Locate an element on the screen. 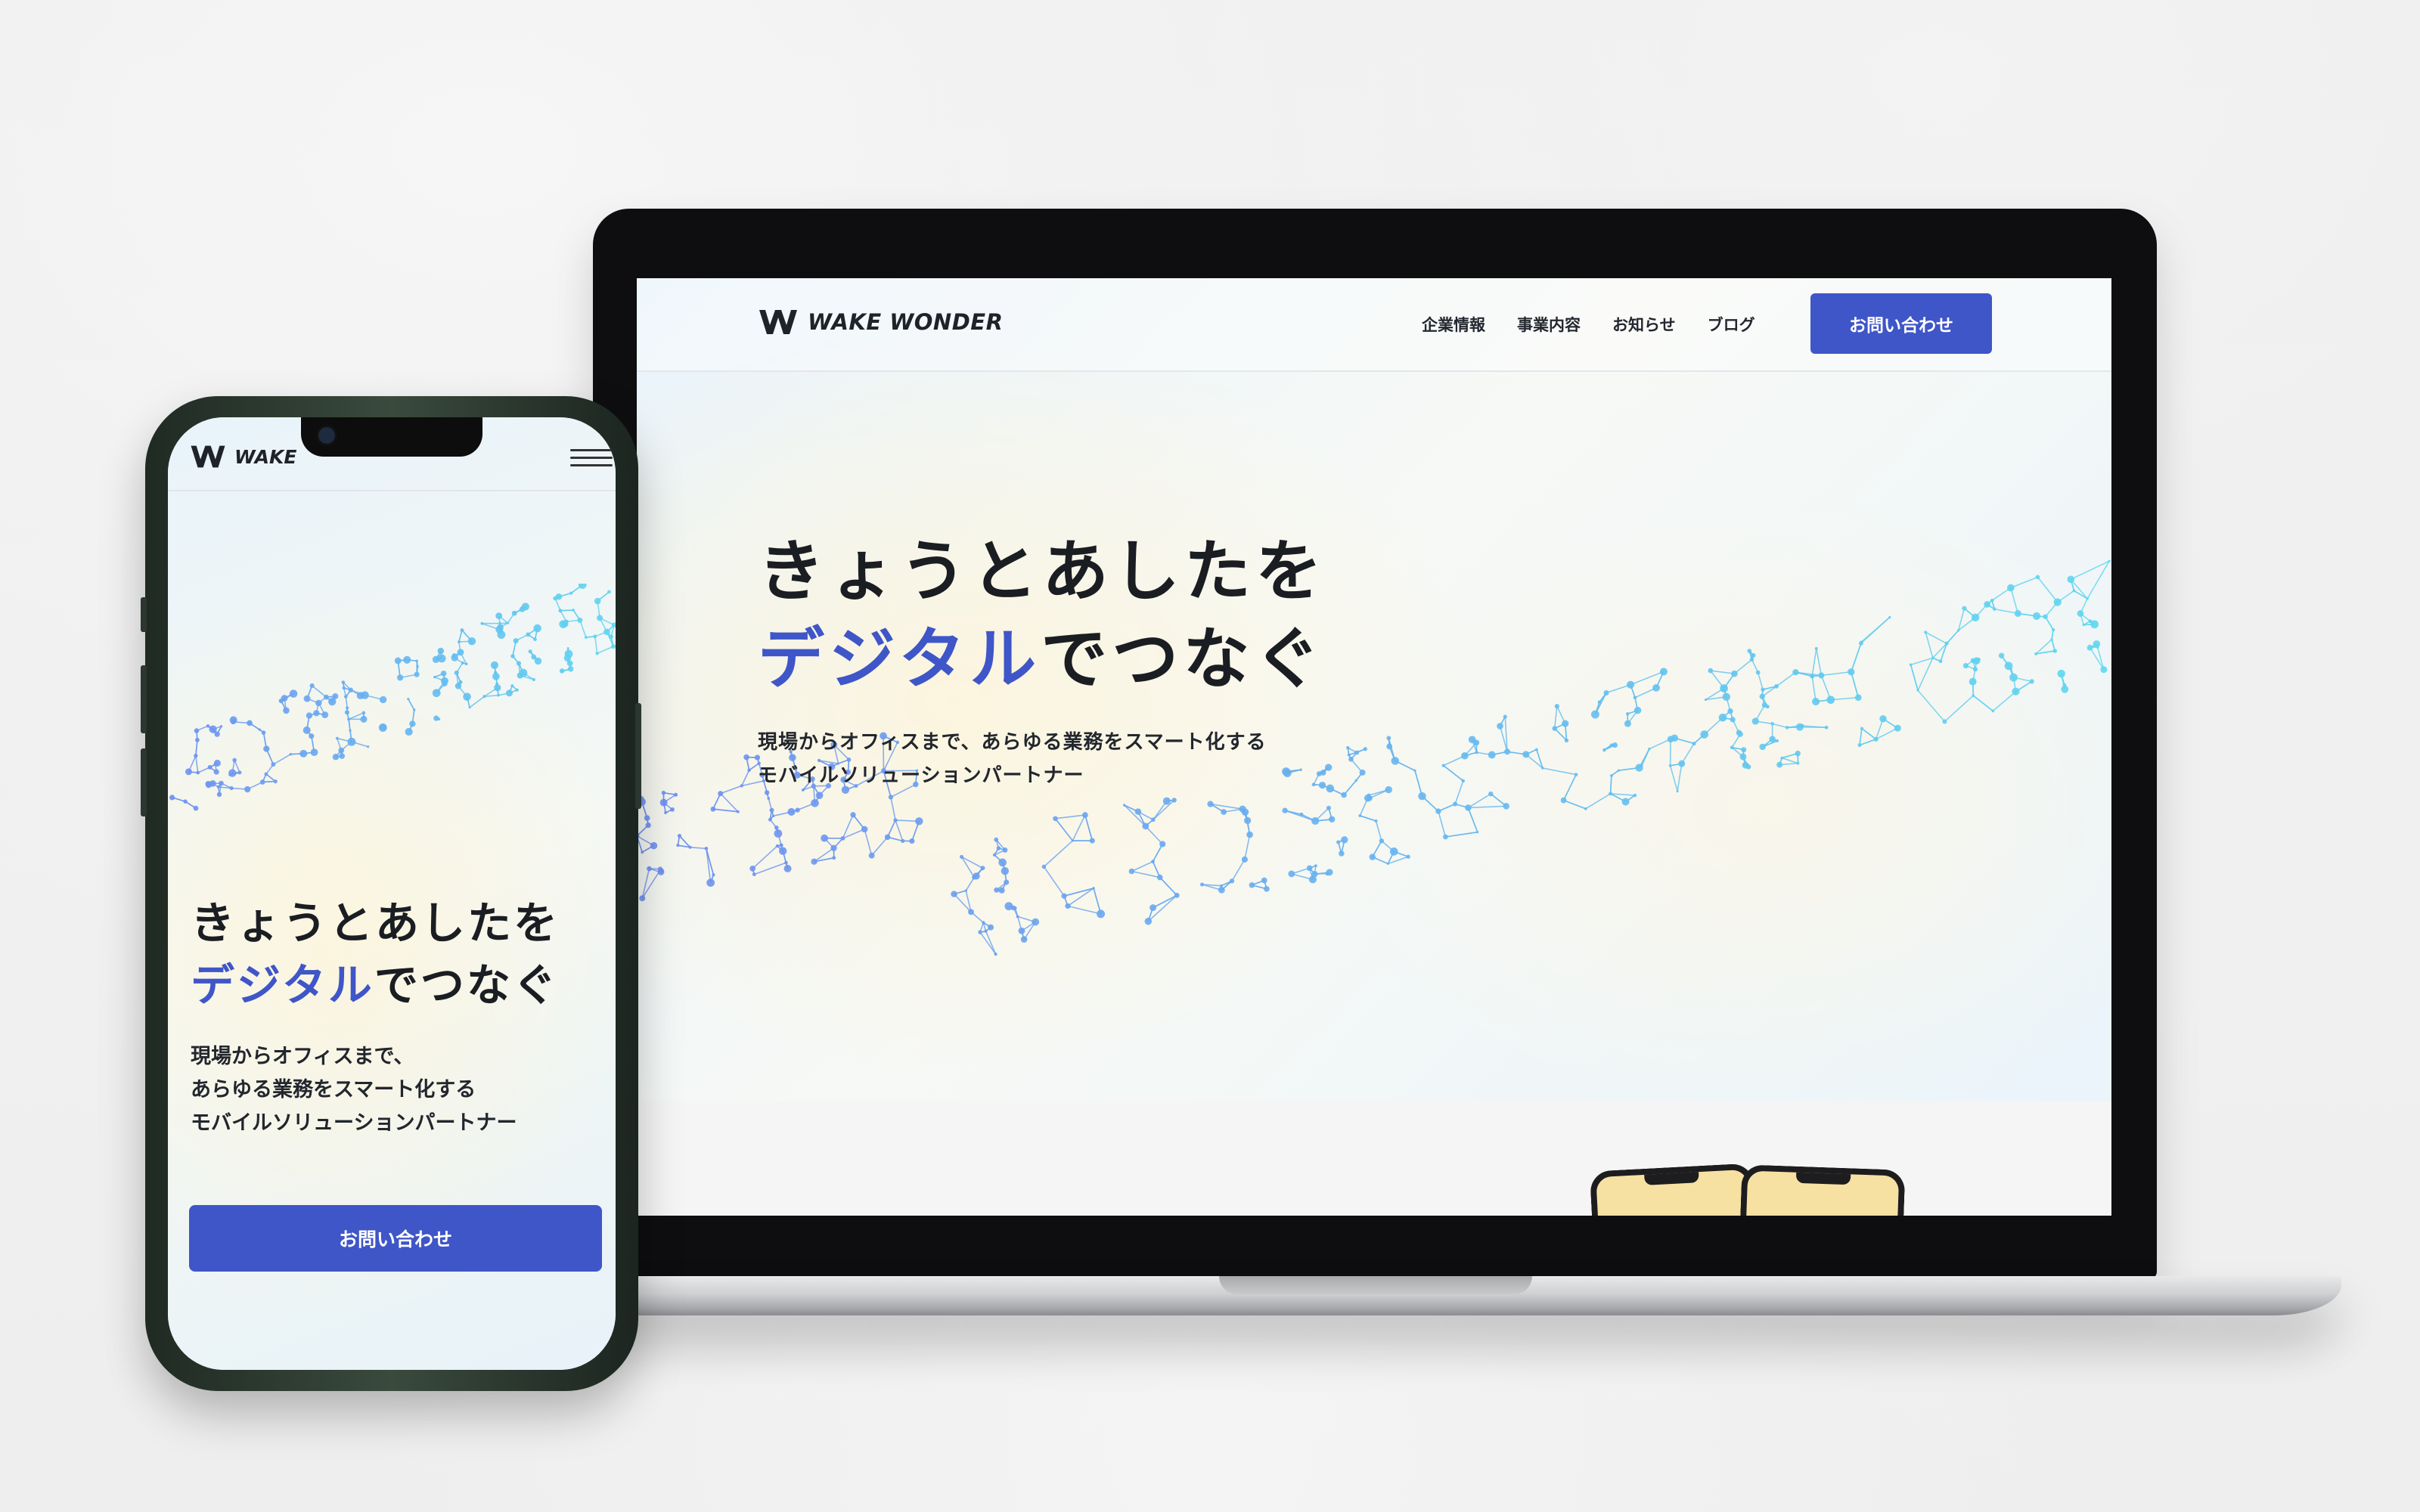 This screenshot has width=2420, height=1512. mobile-contact-button: お問い合わせ is located at coordinates (395, 1238).